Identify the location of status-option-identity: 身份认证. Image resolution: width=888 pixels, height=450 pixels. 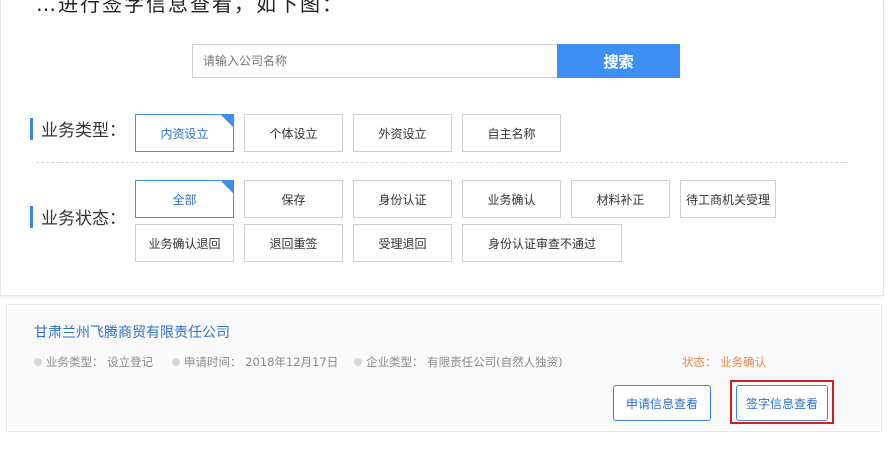
(402, 199).